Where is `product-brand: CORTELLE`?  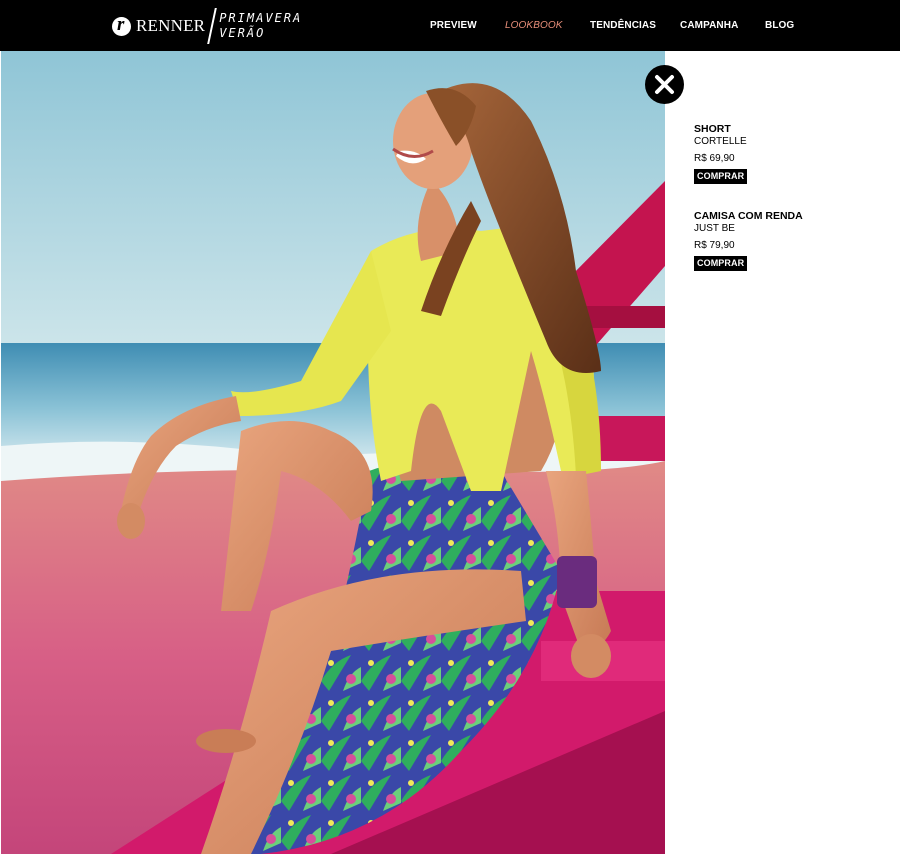
product-brand: CORTELLE is located at coordinates (720, 141).